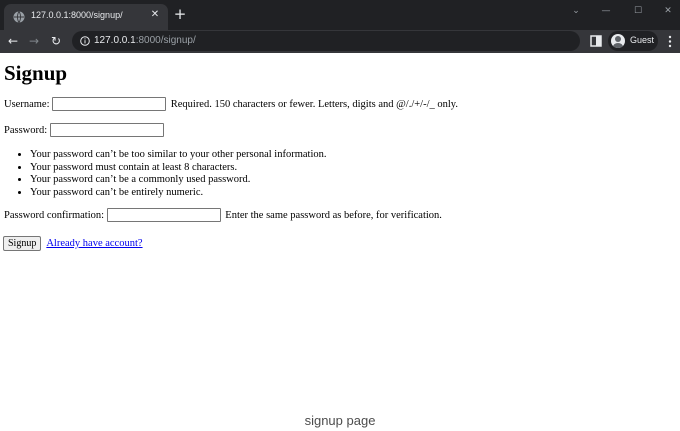 The width and height of the screenshot is (680, 431). Describe the element at coordinates (165, 40) in the screenshot. I see `url-path: :8000/signup/` at that location.